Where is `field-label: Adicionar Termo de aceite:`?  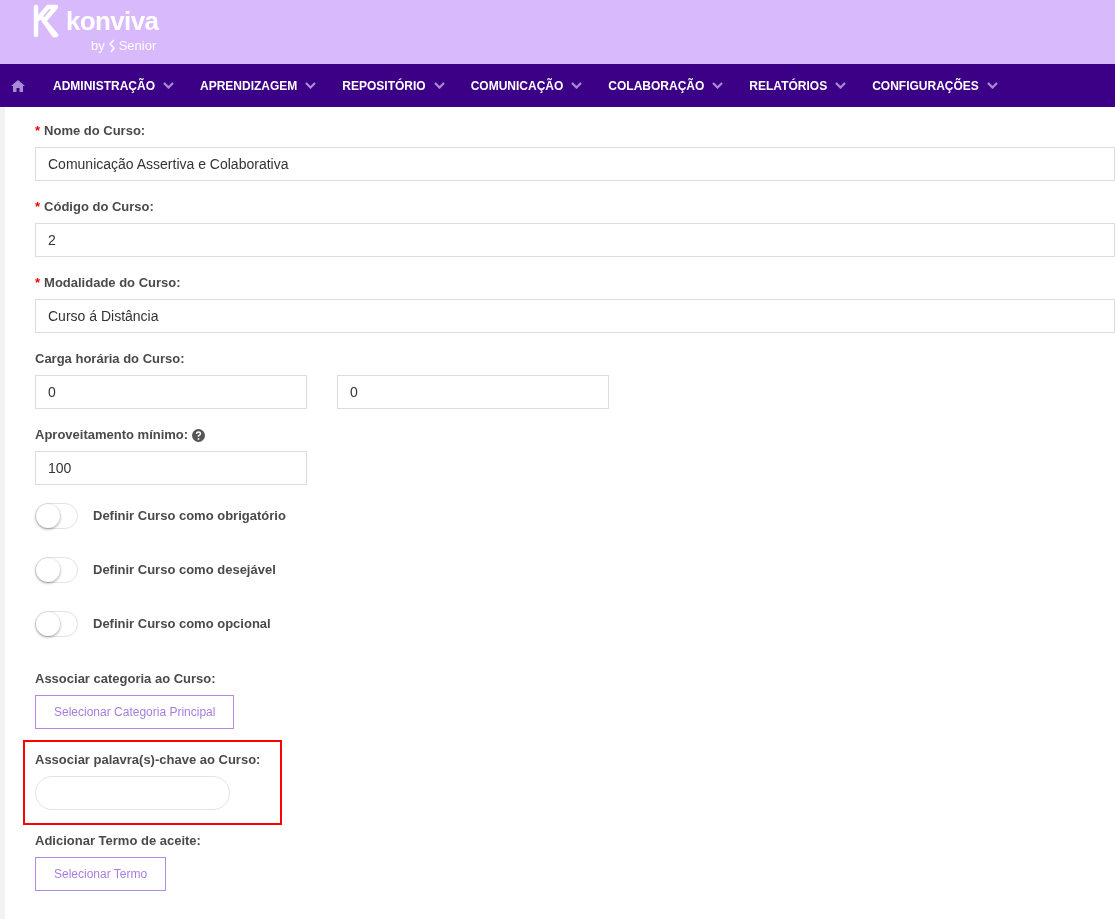 field-label: Adicionar Termo de aceite: is located at coordinates (118, 841).